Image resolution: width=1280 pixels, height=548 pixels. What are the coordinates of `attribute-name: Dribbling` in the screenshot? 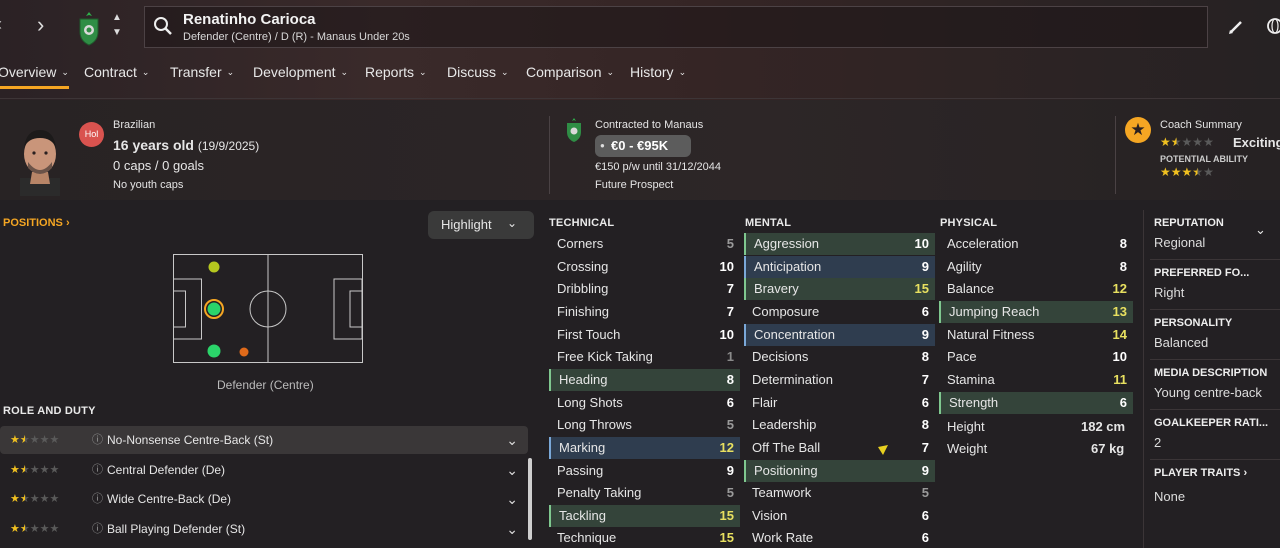 It's located at (583, 289).